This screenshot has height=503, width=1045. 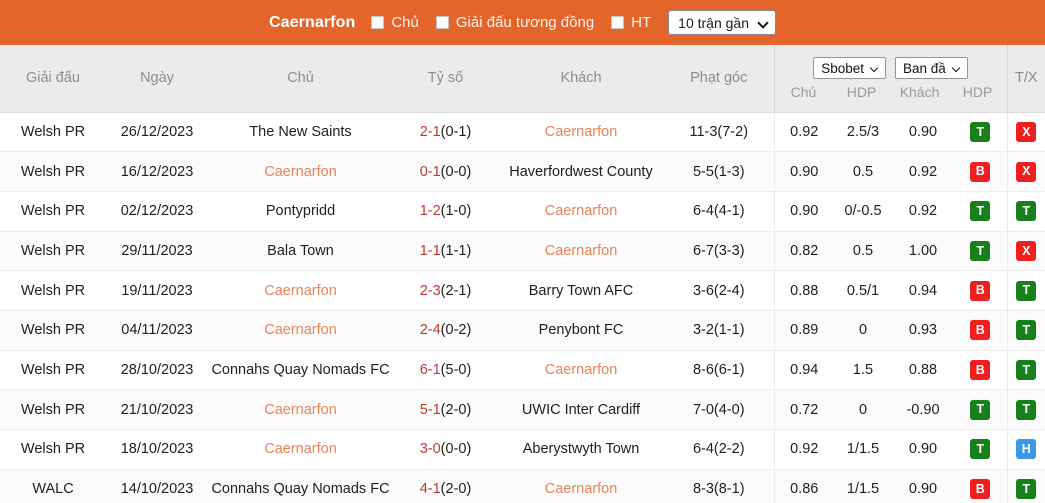 I want to click on cell-score: 2-4(0-2), so click(x=445, y=330).